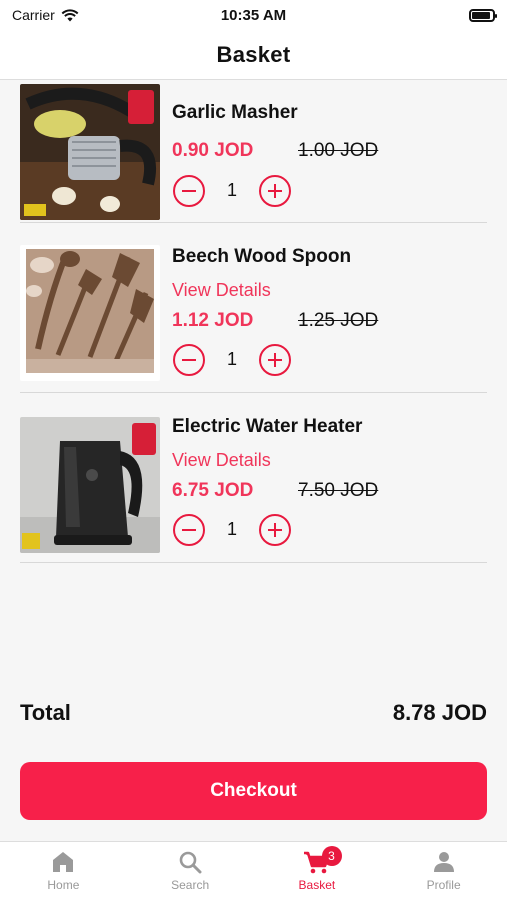 The width and height of the screenshot is (507, 900). What do you see at coordinates (338, 320) in the screenshot?
I see `product-old-price: 1.25 JOD` at bounding box center [338, 320].